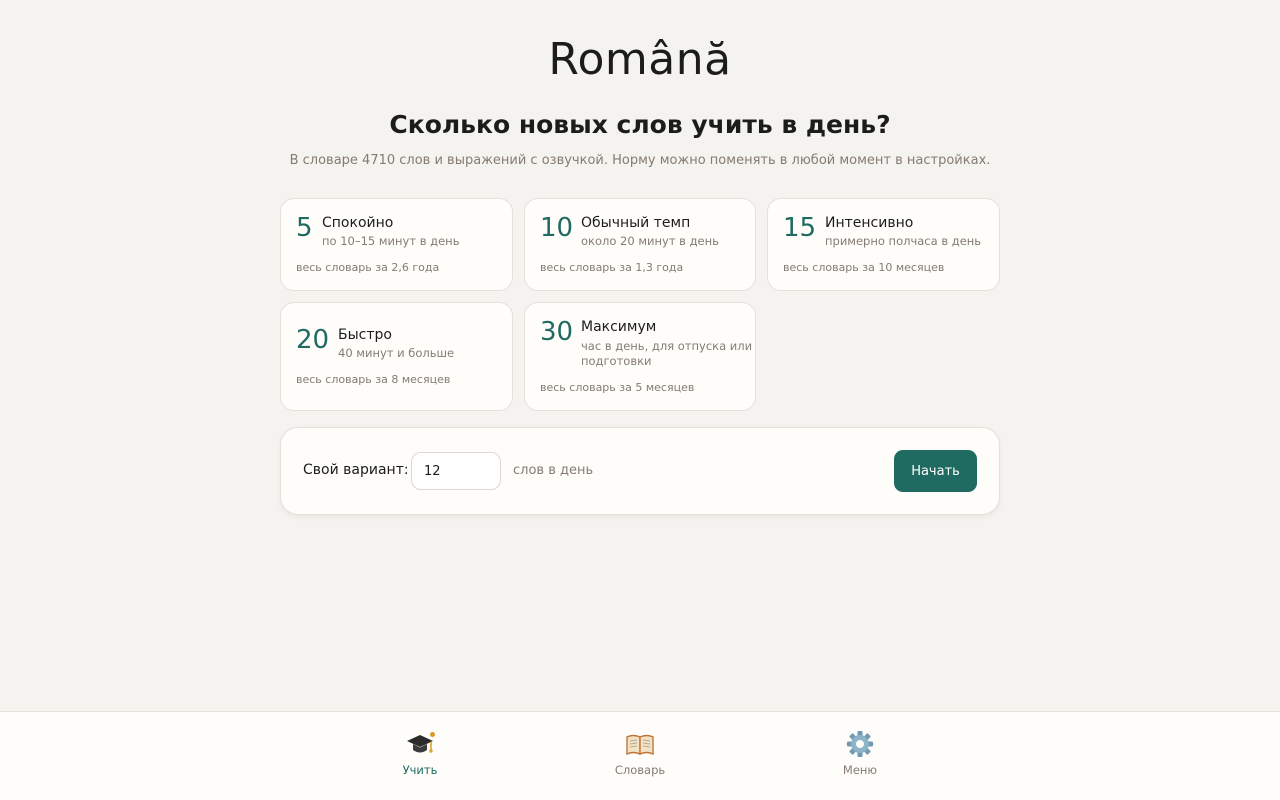  I want to click on nav-label-learn: Учить, so click(420, 770).